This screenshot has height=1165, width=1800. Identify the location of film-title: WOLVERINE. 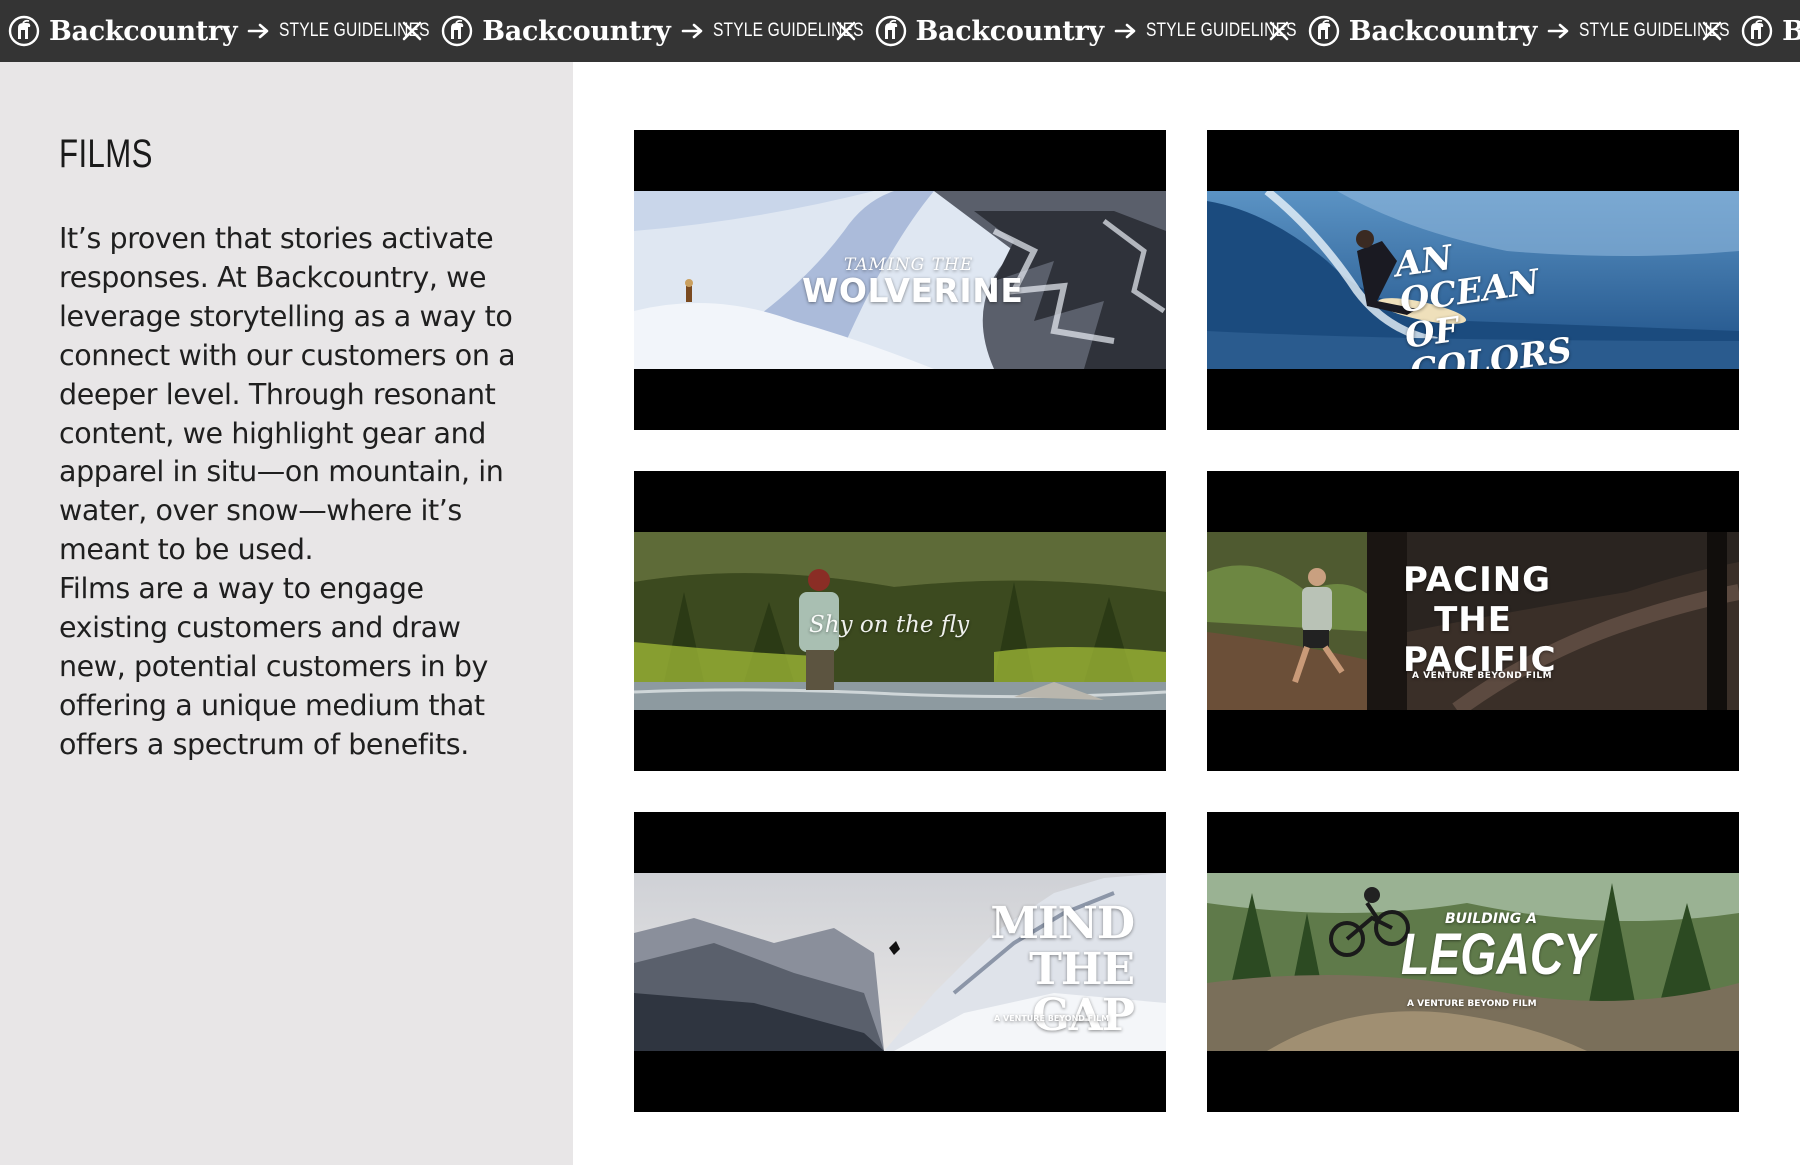
(913, 290).